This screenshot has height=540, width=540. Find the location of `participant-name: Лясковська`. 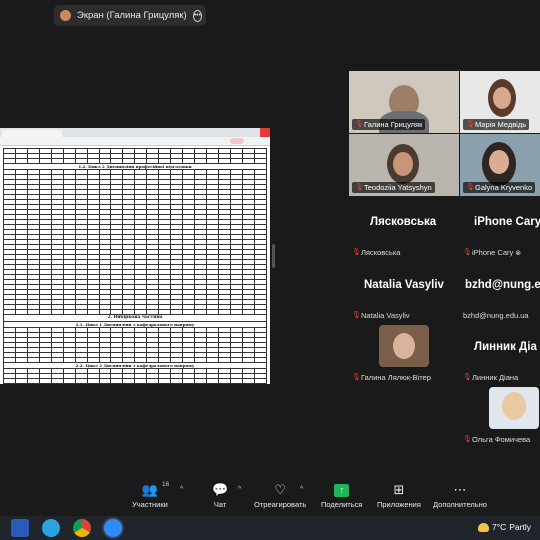

participant-name: Лясковська is located at coordinates (381, 252).